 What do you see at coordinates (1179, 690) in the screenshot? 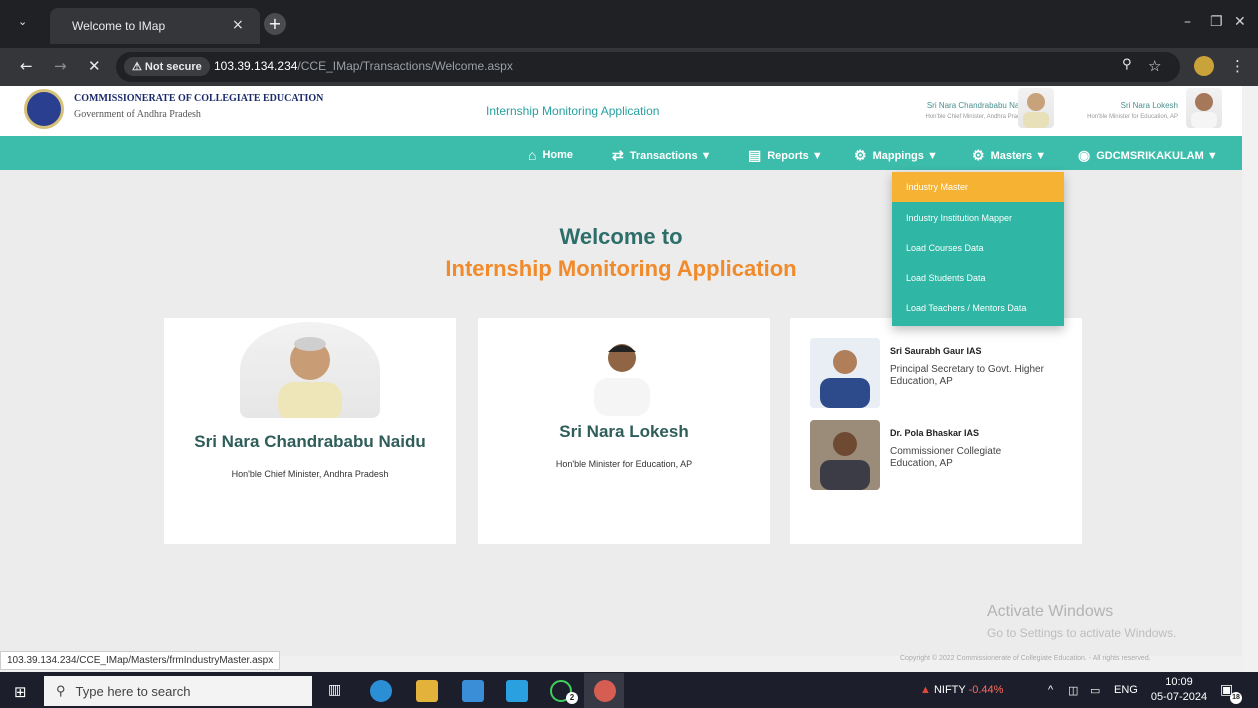
I see `clock: 10:09 05-07-2024` at bounding box center [1179, 690].